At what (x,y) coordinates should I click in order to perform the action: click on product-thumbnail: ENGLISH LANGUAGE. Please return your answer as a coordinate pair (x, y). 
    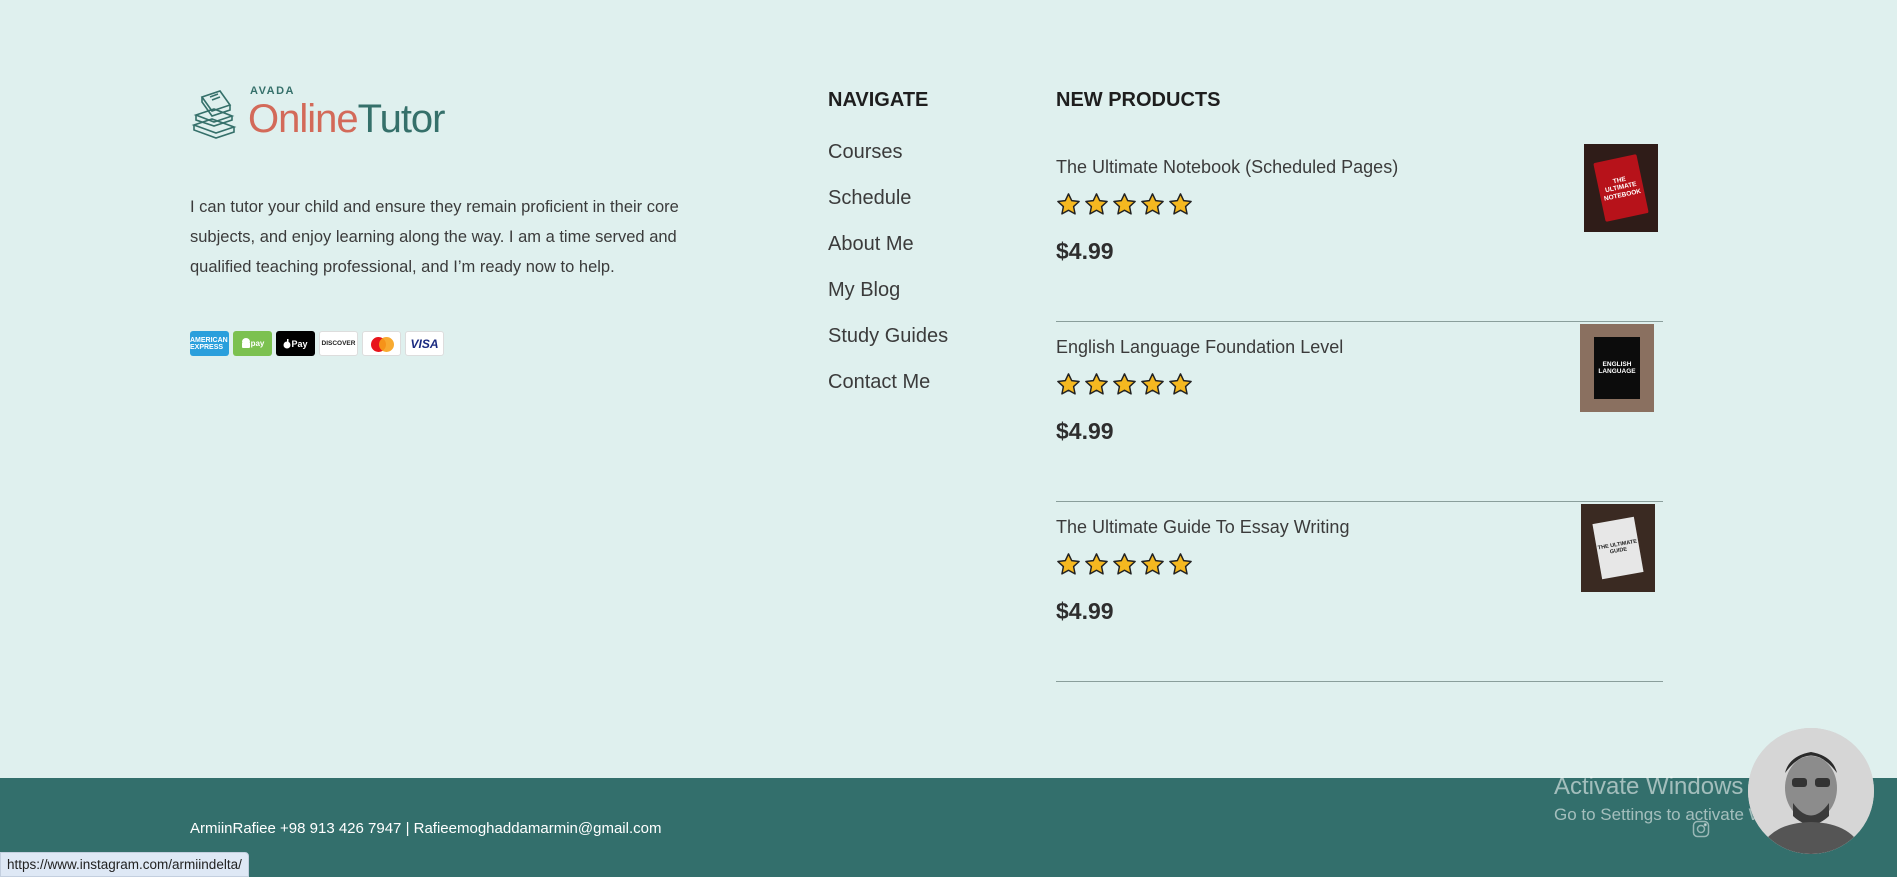
    Looking at the image, I should click on (1617, 368).